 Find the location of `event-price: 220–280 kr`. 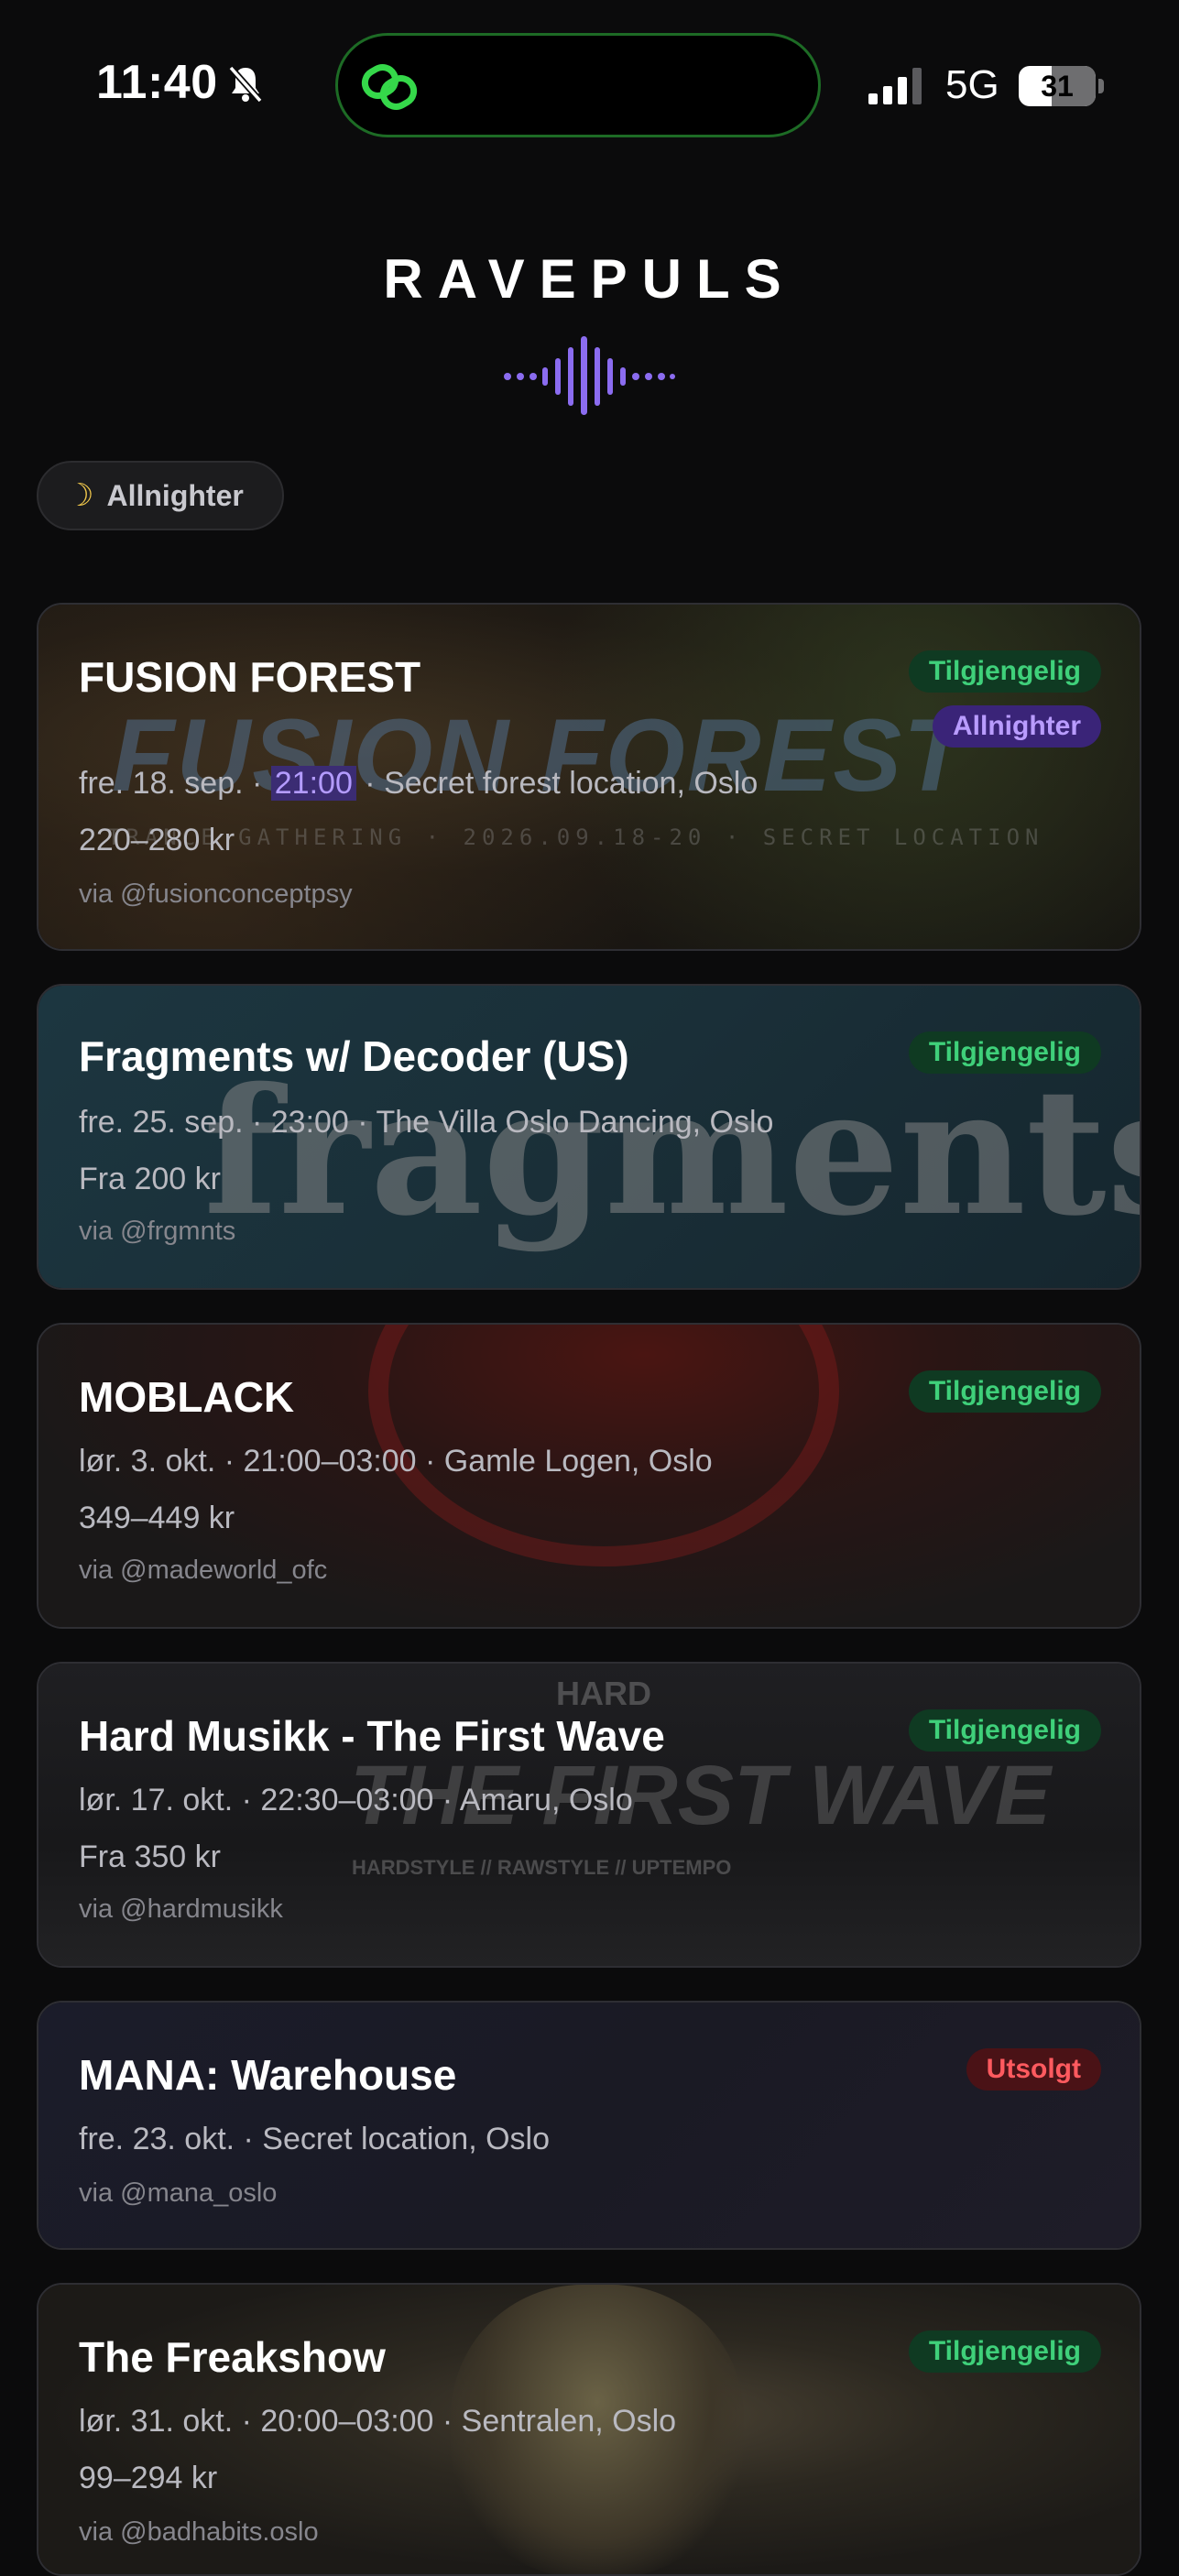

event-price: 220–280 kr is located at coordinates (157, 840).